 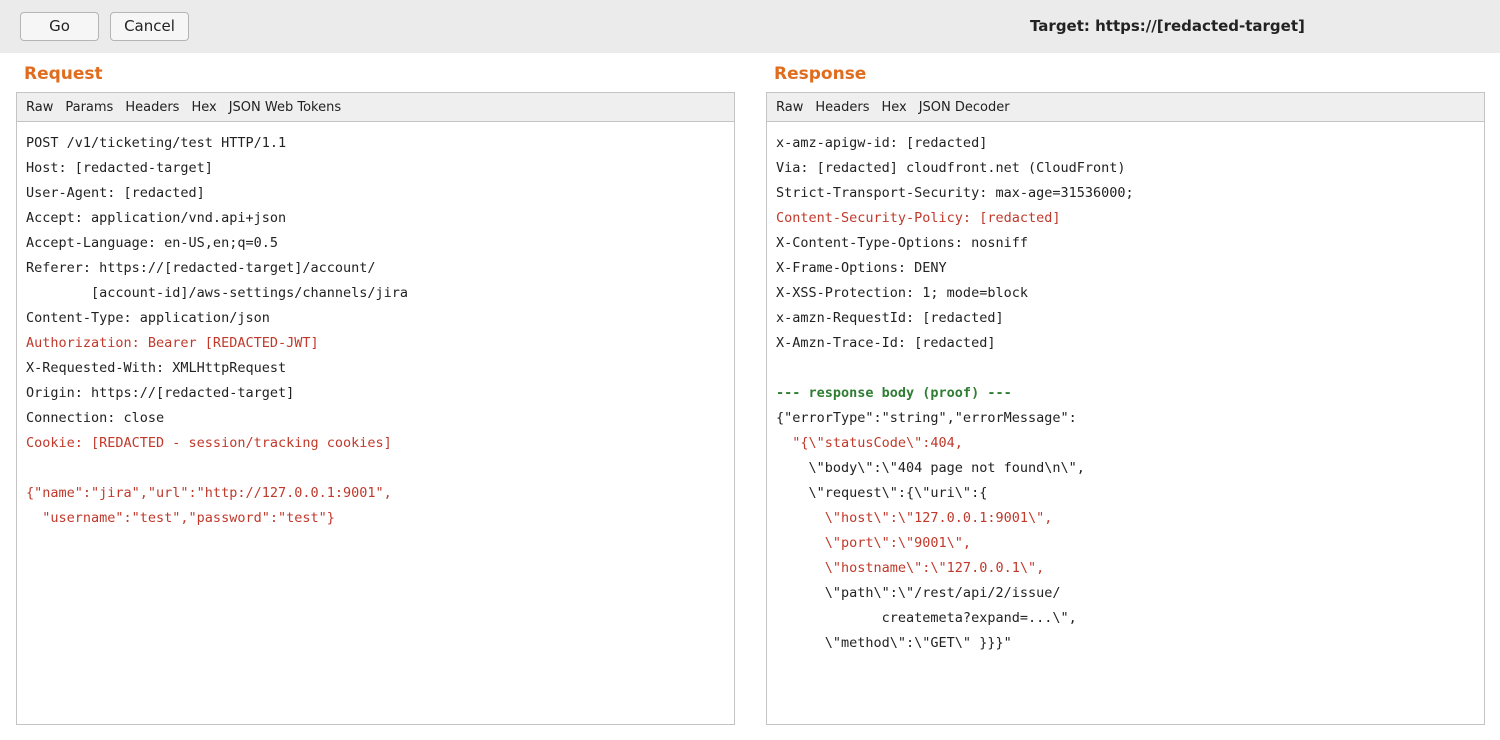 What do you see at coordinates (820, 74) in the screenshot?
I see `response-title: Response` at bounding box center [820, 74].